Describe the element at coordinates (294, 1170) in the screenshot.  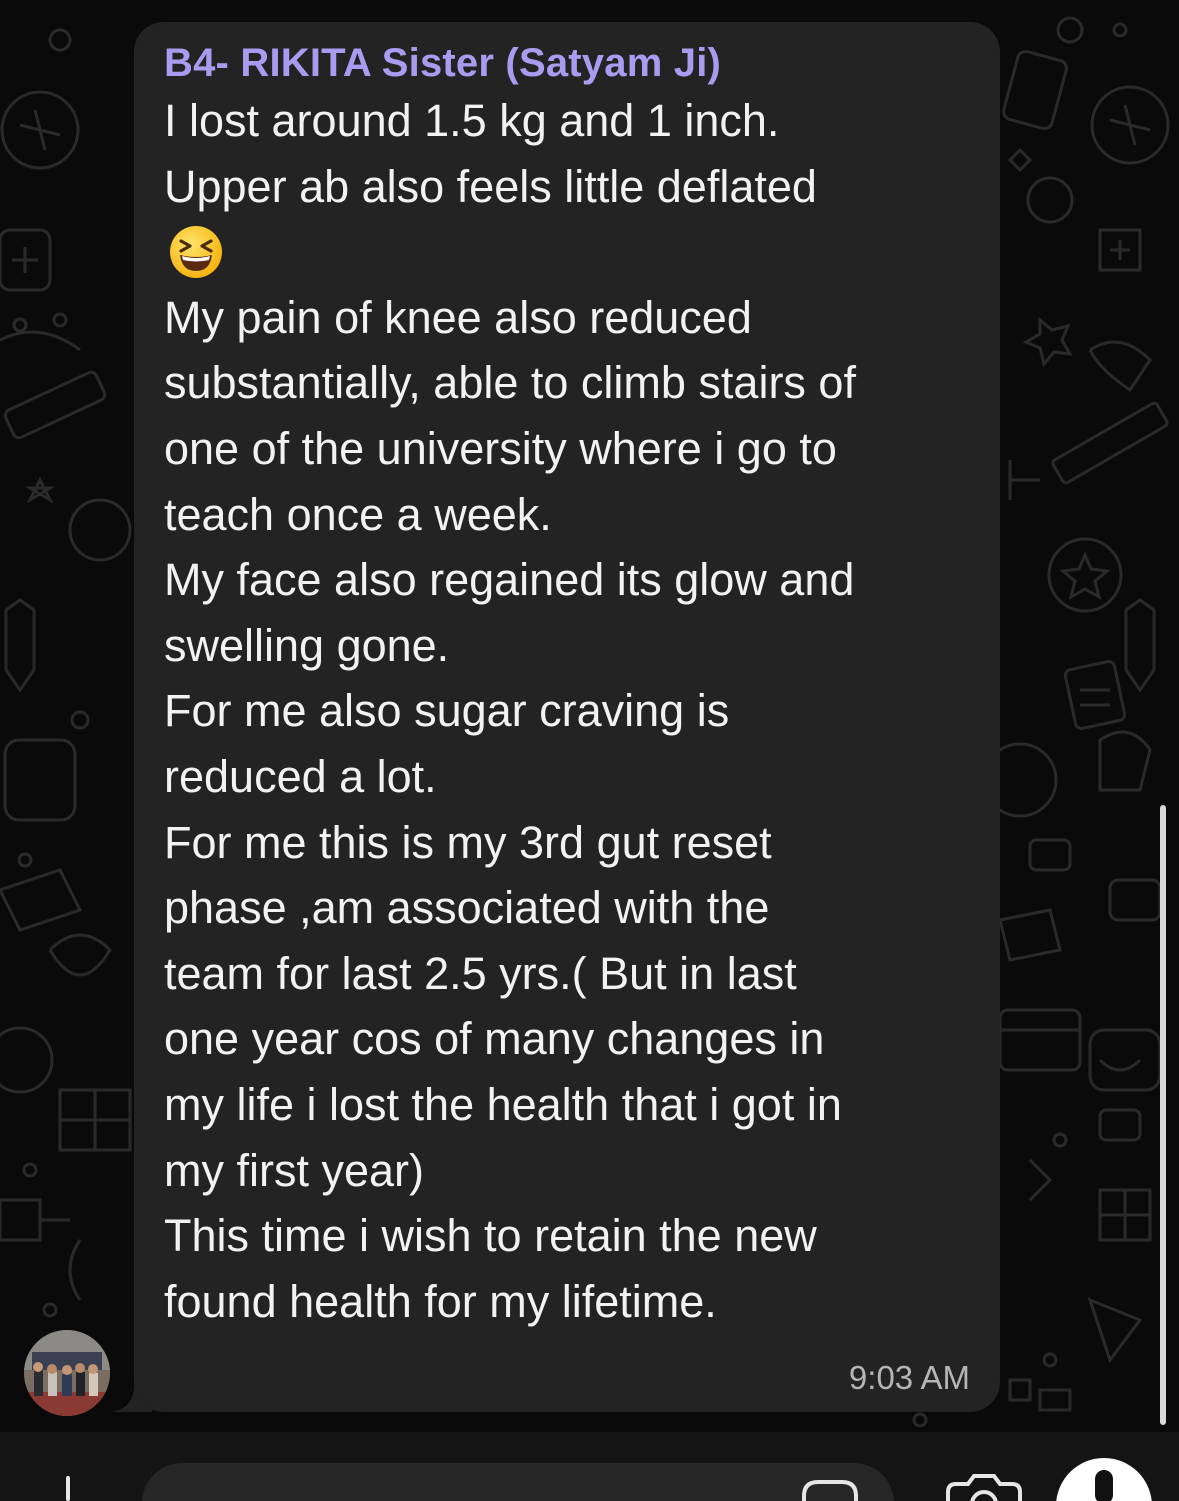
I see `message-line: my first year)` at that location.